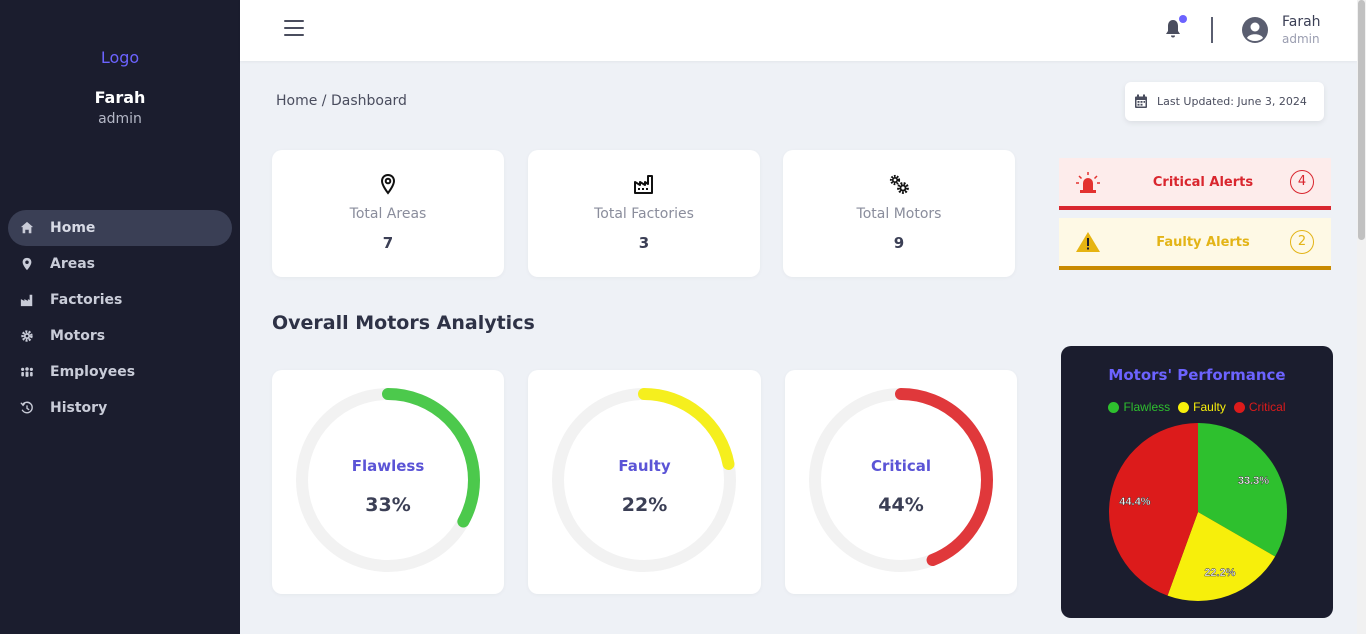  What do you see at coordinates (1302, 182) in the screenshot?
I see `critical-alerts-count: 4` at bounding box center [1302, 182].